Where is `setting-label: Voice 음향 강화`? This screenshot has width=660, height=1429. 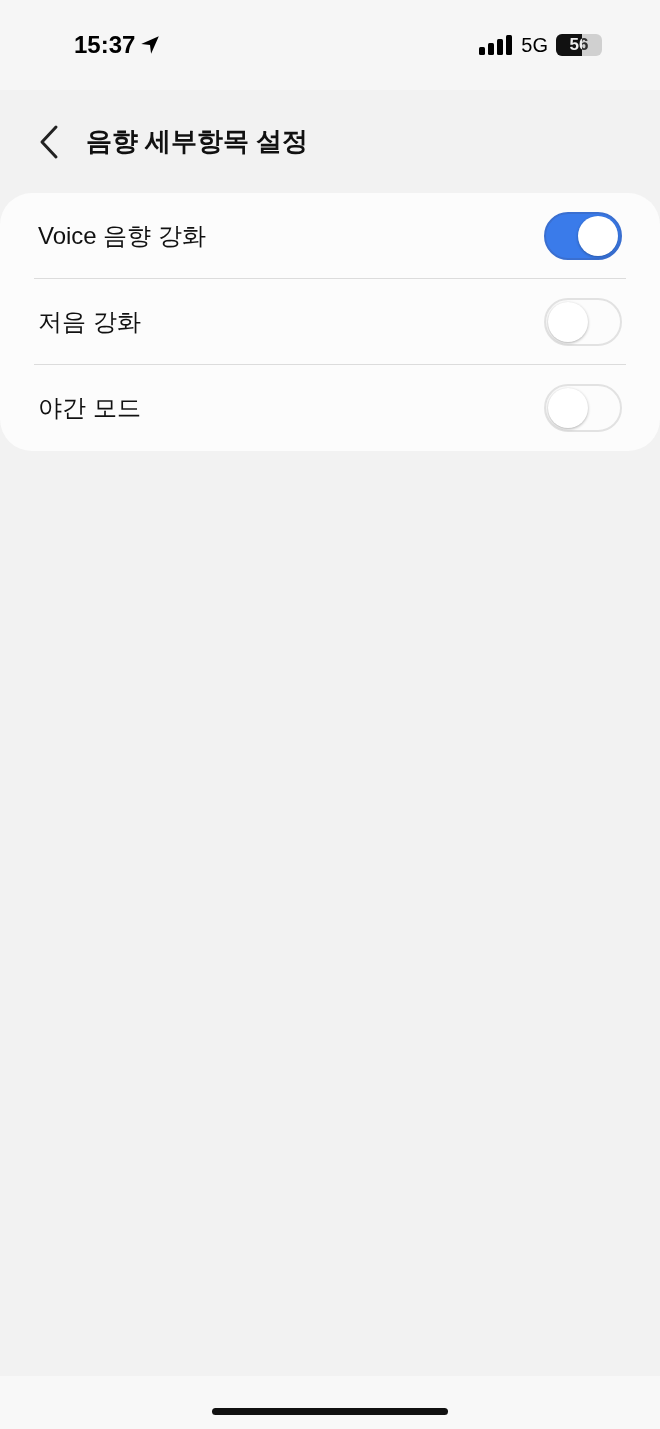
setting-label: Voice 음향 강화 is located at coordinates (122, 235).